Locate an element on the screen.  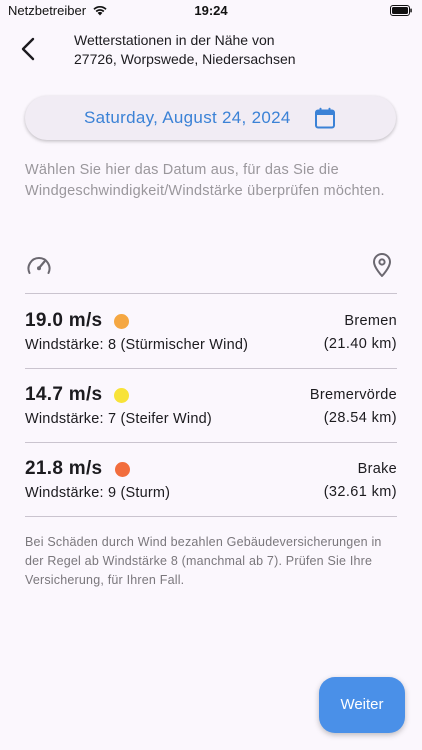
station-distance: (28.54 km) is located at coordinates (360, 418).